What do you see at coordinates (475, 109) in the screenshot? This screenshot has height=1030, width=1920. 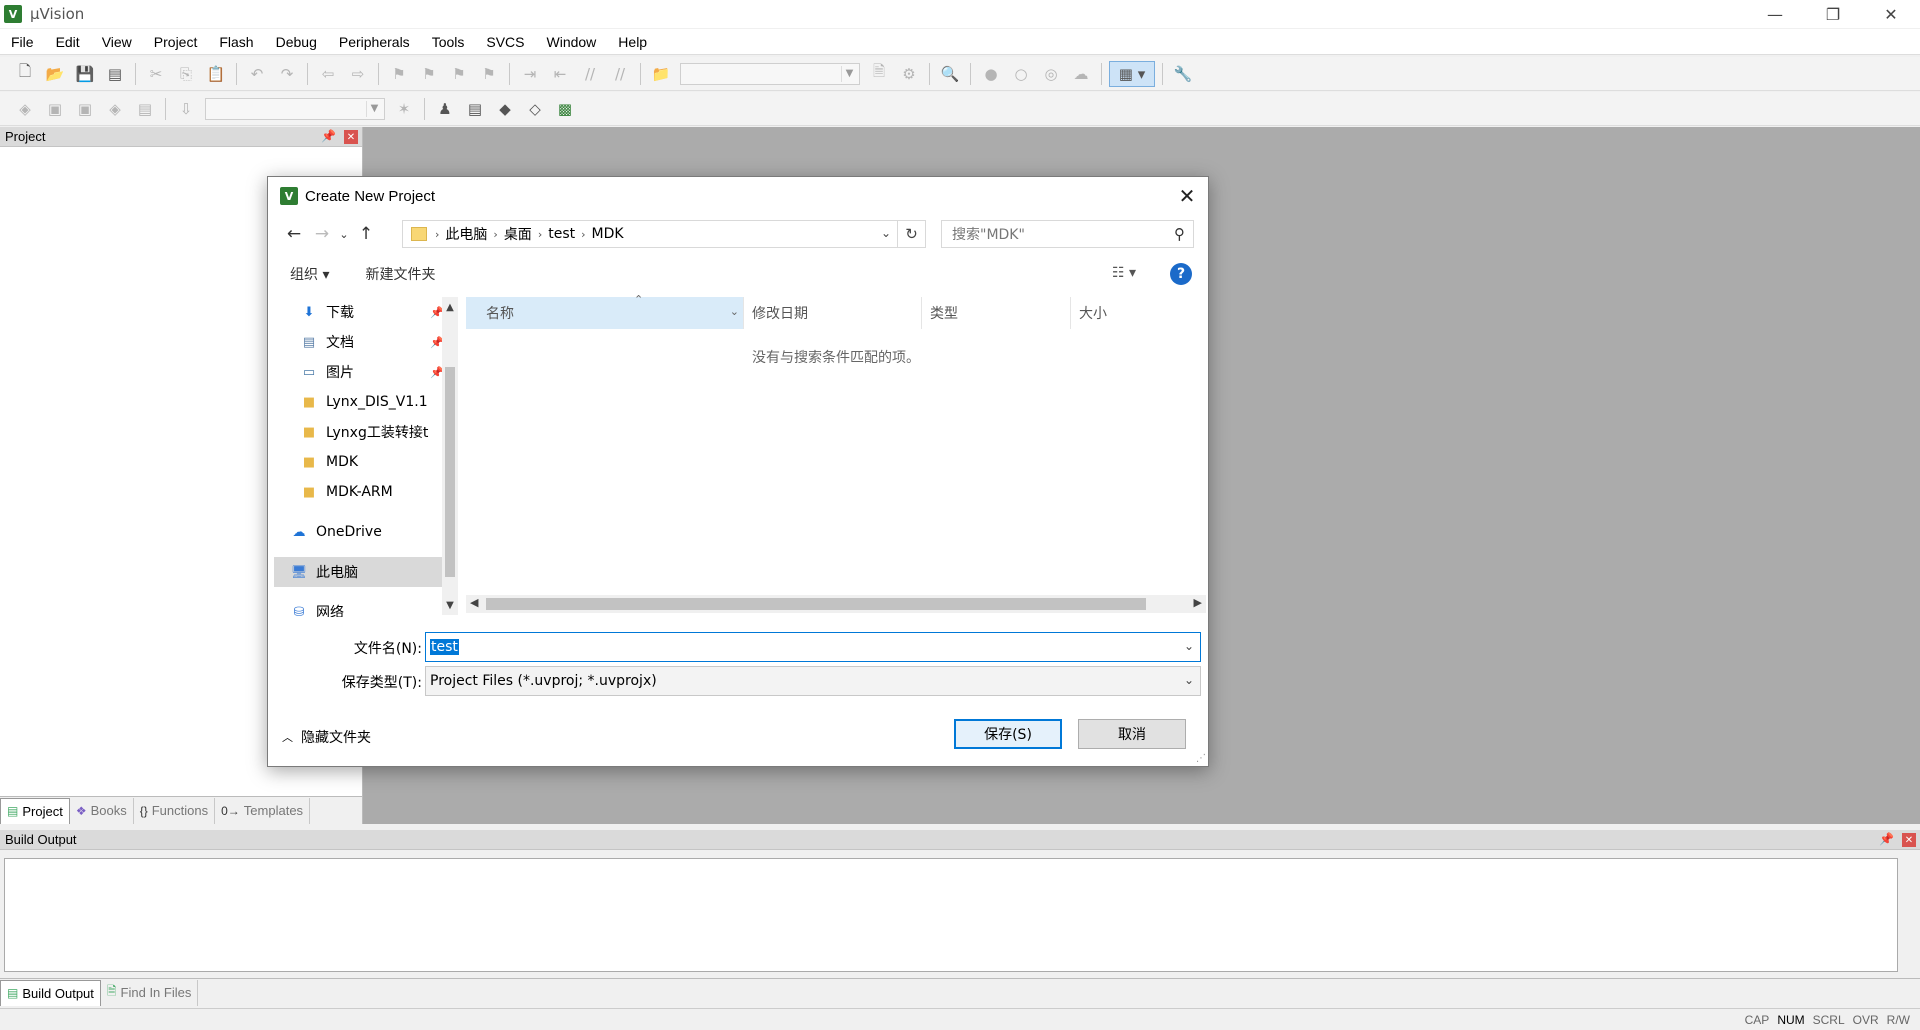 I see `manage-runtime-icon: ▤` at bounding box center [475, 109].